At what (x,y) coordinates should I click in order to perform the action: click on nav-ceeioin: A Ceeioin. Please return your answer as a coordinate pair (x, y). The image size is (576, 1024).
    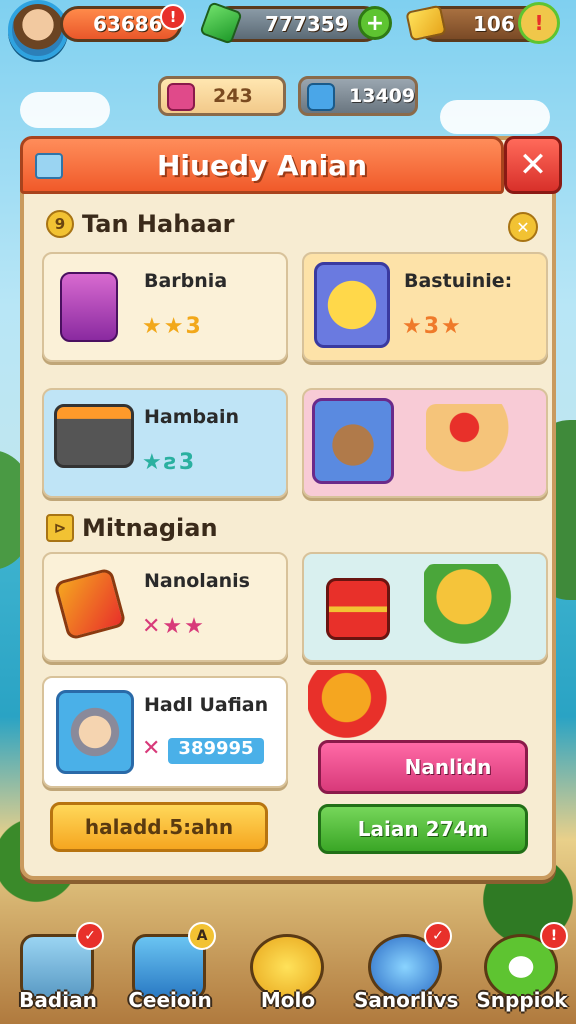
    Looking at the image, I should click on (170, 970).